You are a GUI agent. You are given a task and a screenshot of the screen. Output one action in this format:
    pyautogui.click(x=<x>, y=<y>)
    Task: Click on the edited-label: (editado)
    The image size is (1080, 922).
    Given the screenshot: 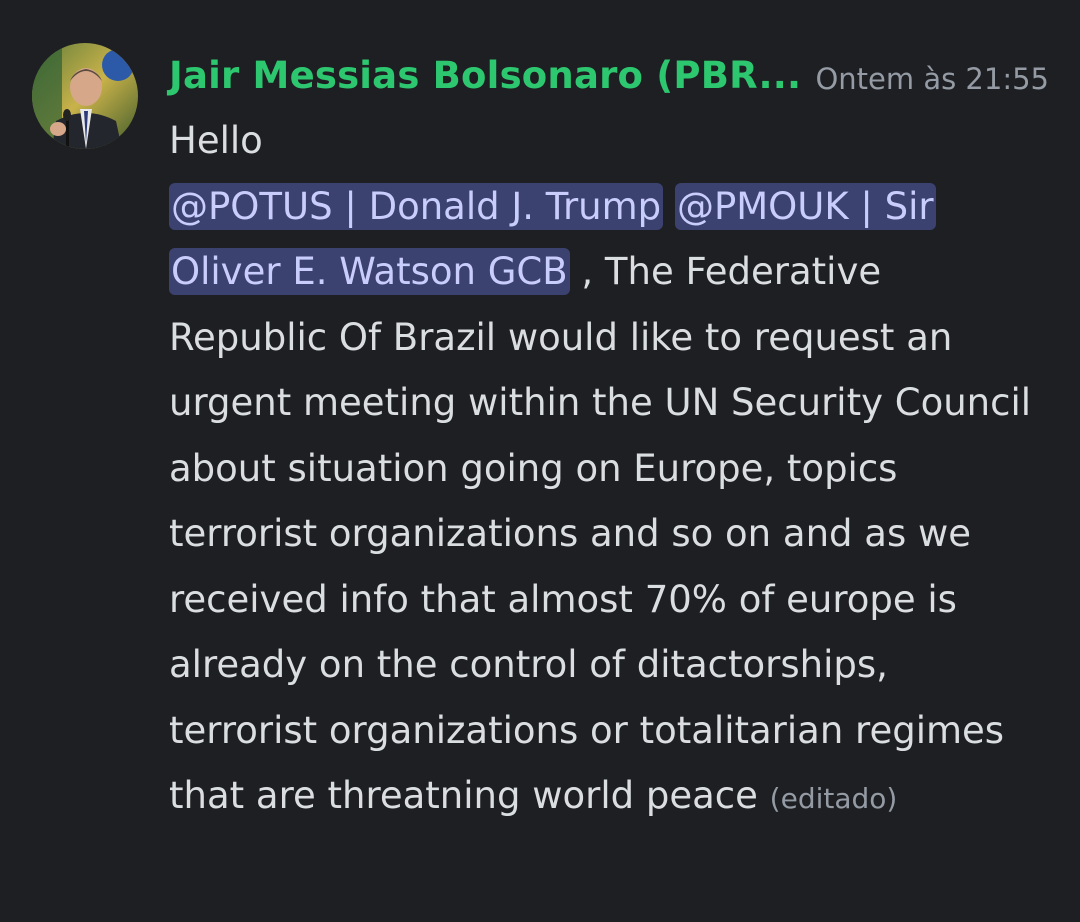 What is the action you would take?
    pyautogui.click(x=834, y=798)
    